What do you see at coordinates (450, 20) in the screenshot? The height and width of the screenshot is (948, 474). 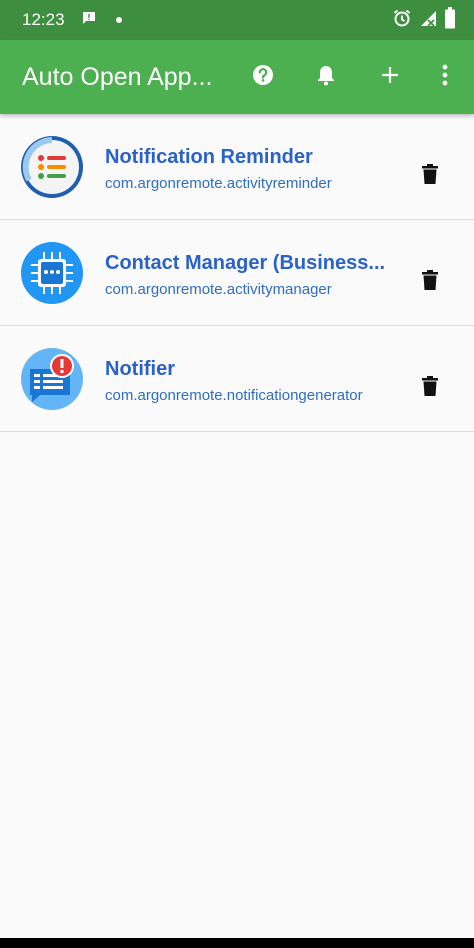 I see `battery-icon` at bounding box center [450, 20].